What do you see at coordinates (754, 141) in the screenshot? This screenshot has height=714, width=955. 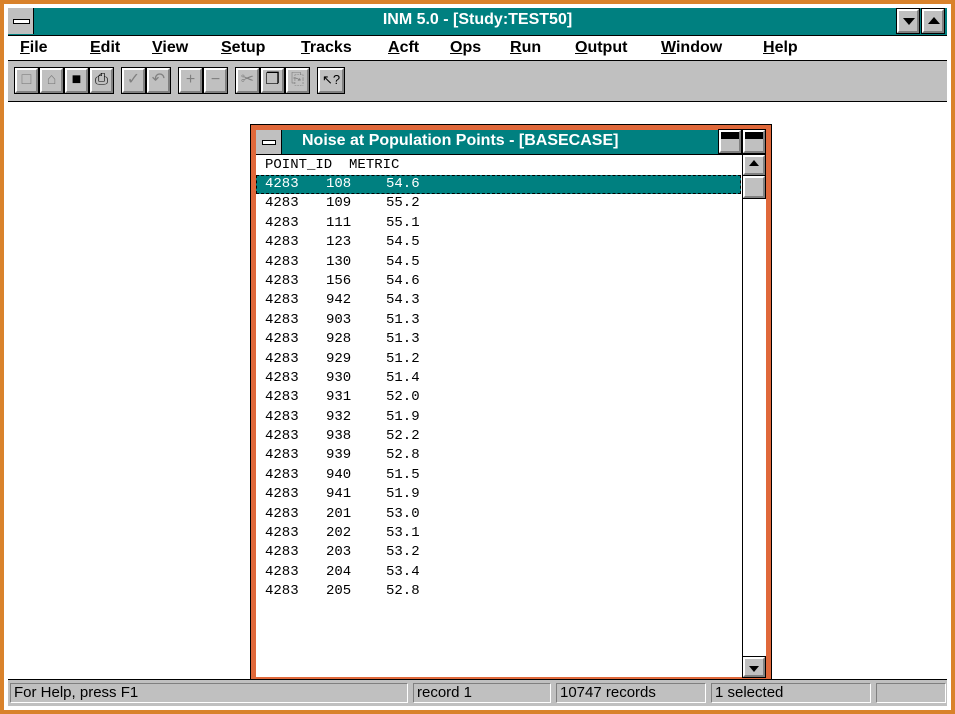 I see `child-maximize-button` at bounding box center [754, 141].